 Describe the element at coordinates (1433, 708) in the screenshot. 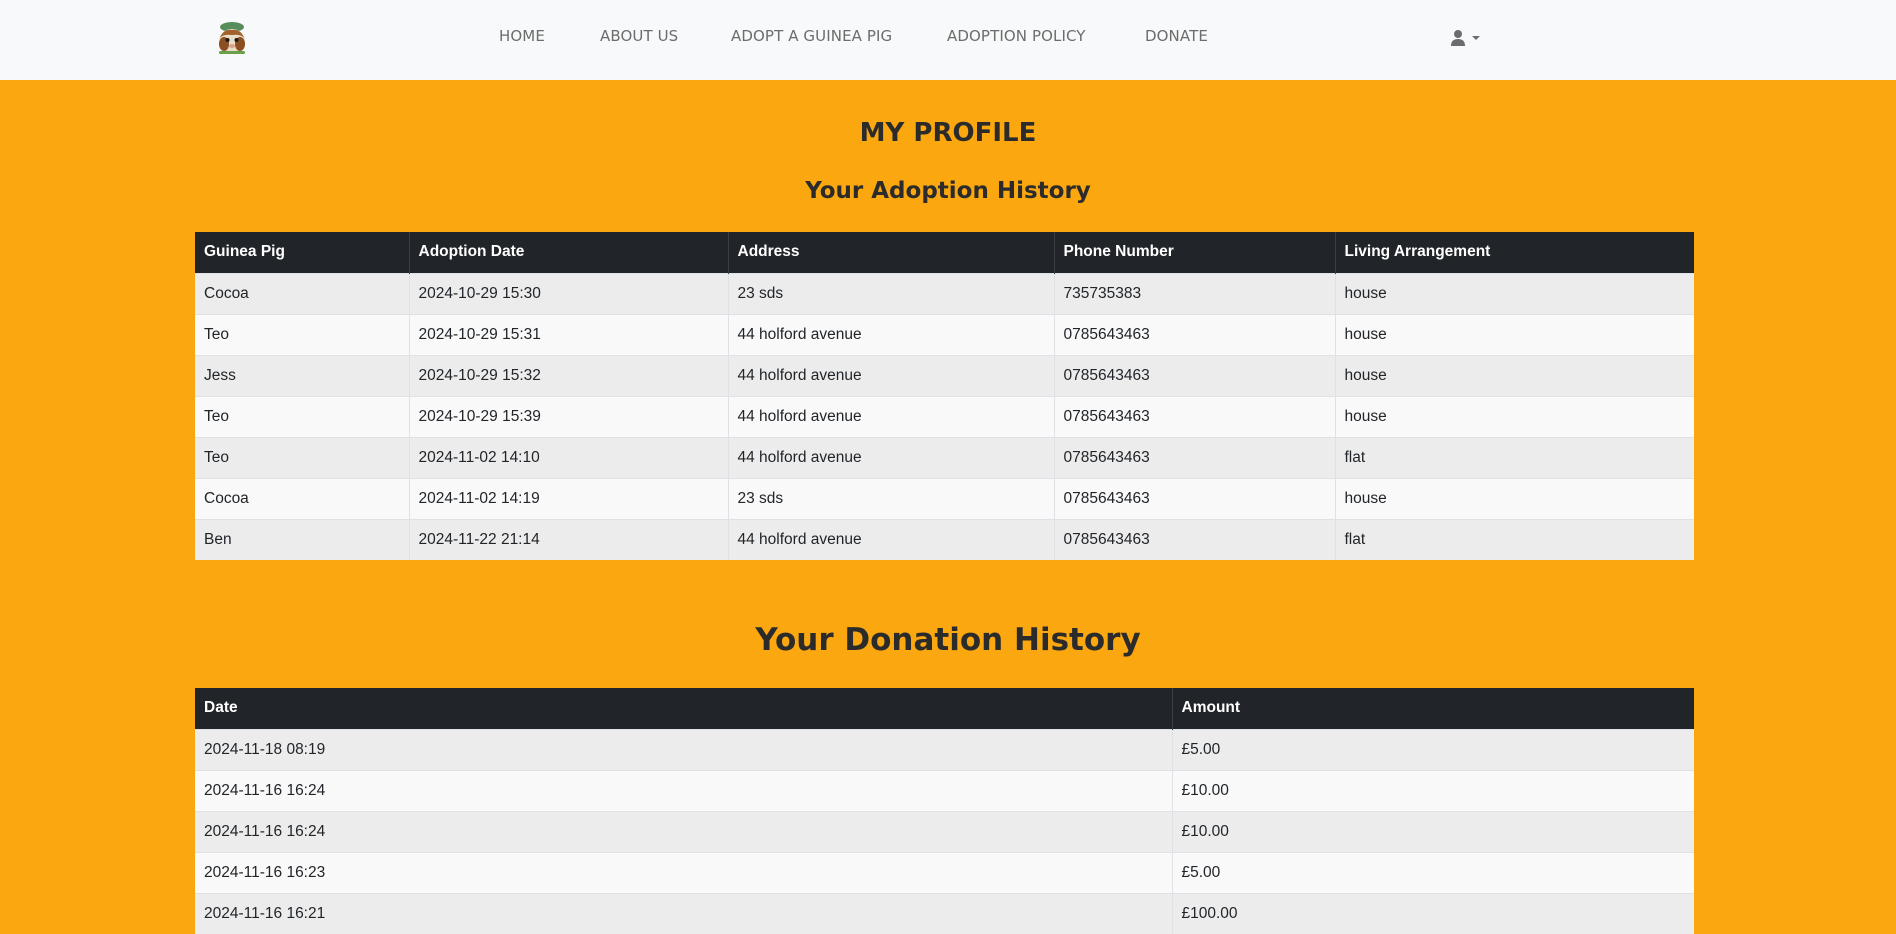

I see `column-header-amount: Amount` at that location.